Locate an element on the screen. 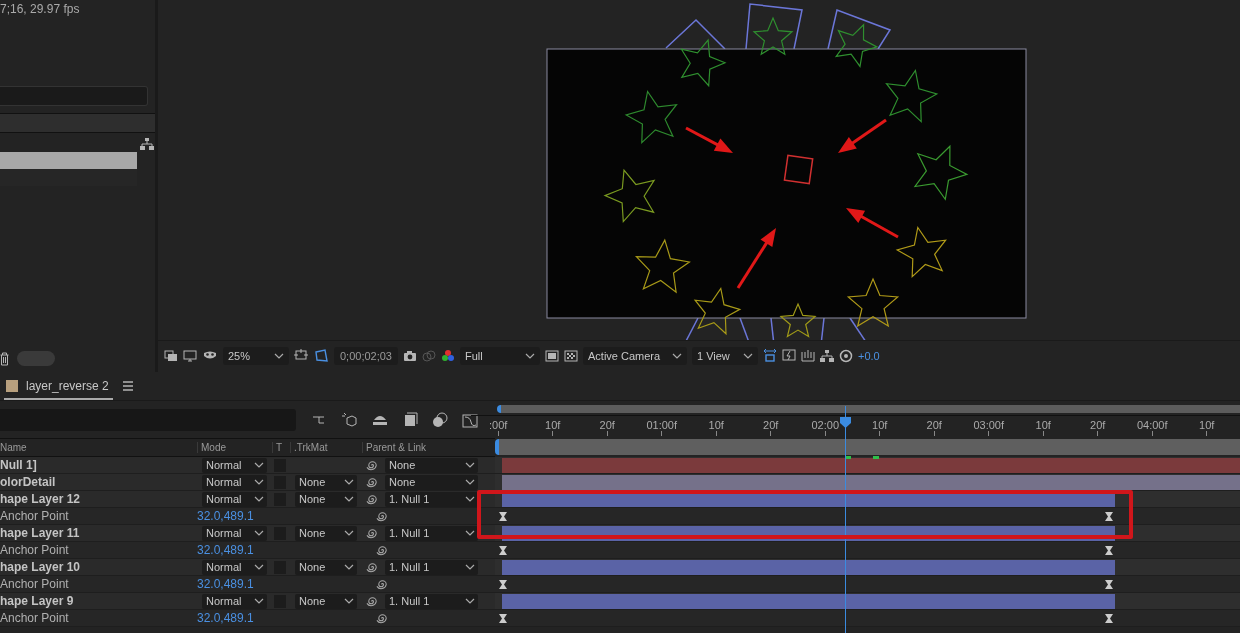 The width and height of the screenshot is (1240, 633). layer-name: hape Layer 10 is located at coordinates (98, 567).